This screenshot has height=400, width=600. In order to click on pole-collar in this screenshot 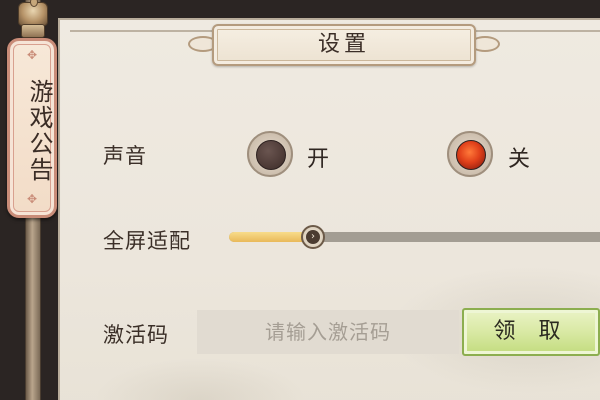, I will do `click(33, 31)`.